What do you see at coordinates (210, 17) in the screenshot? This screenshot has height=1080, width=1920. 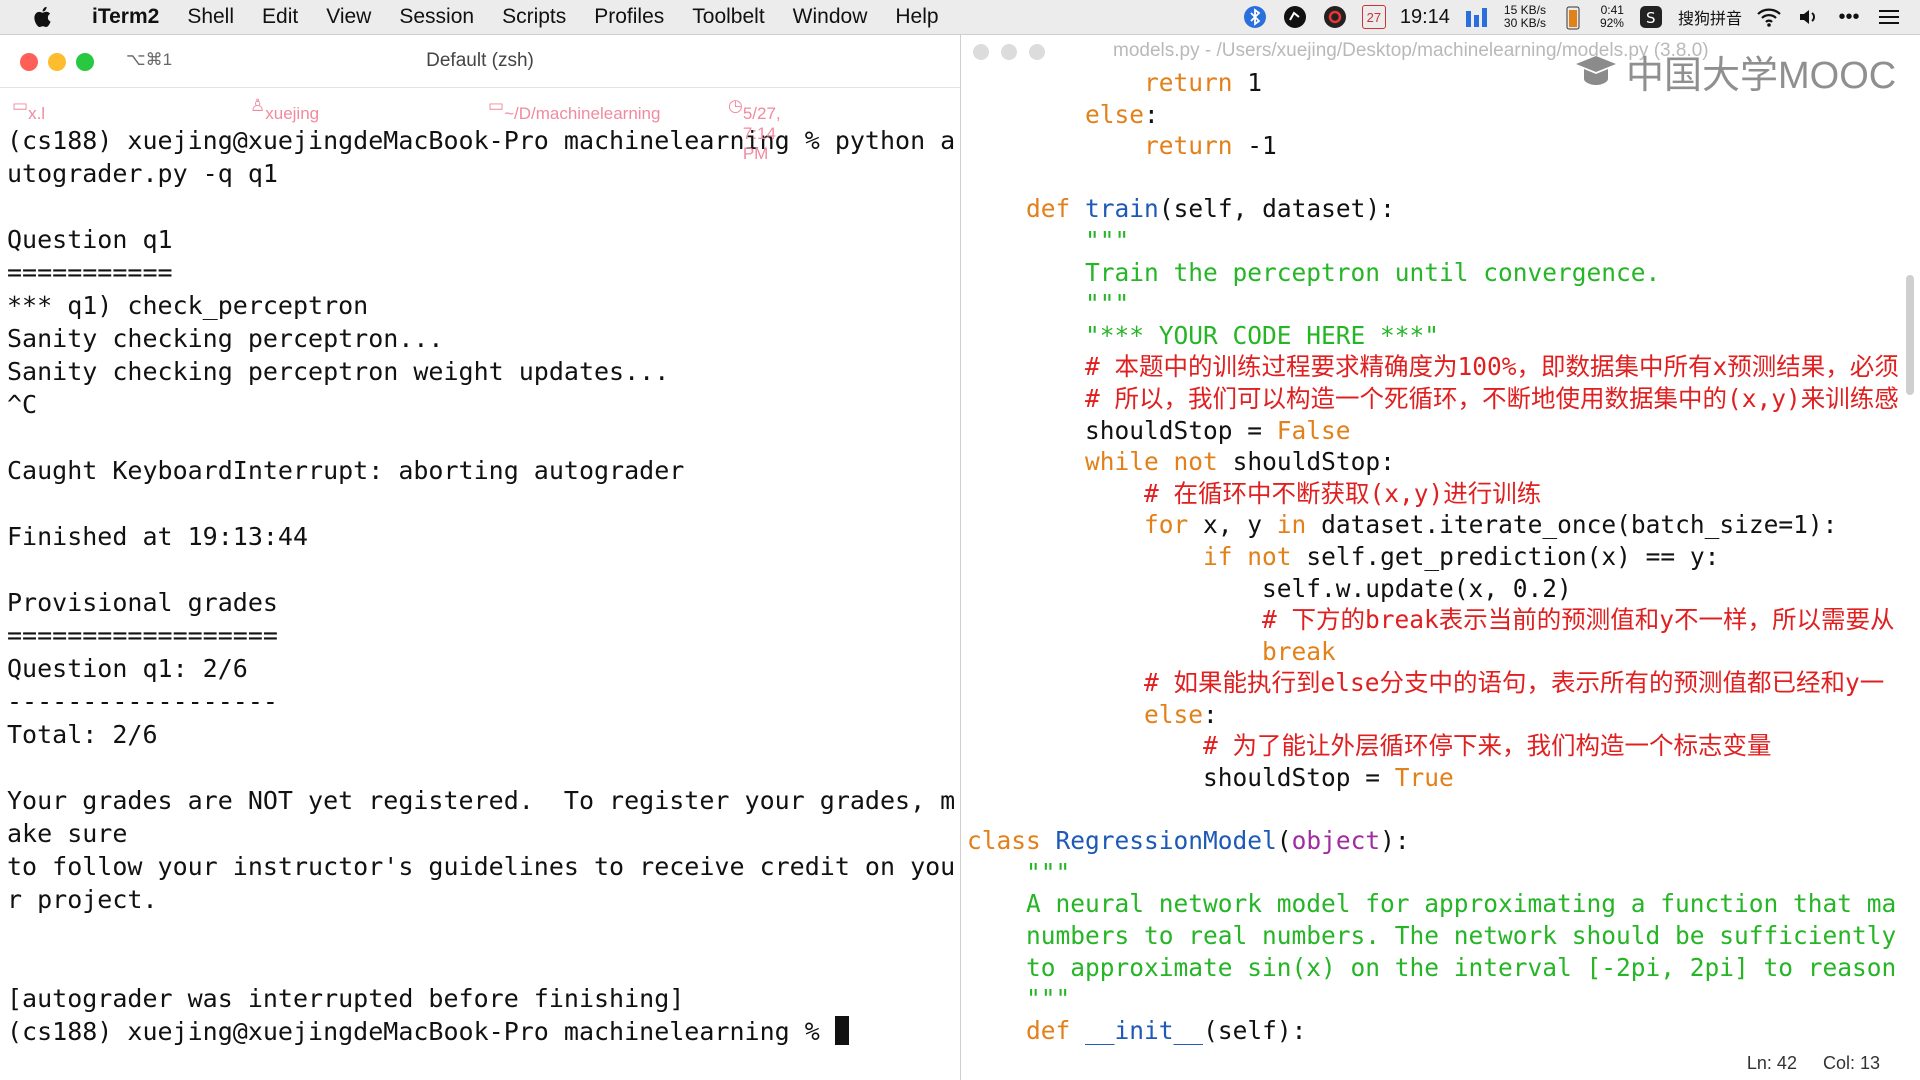 I see `menu-shell: Shell` at bounding box center [210, 17].